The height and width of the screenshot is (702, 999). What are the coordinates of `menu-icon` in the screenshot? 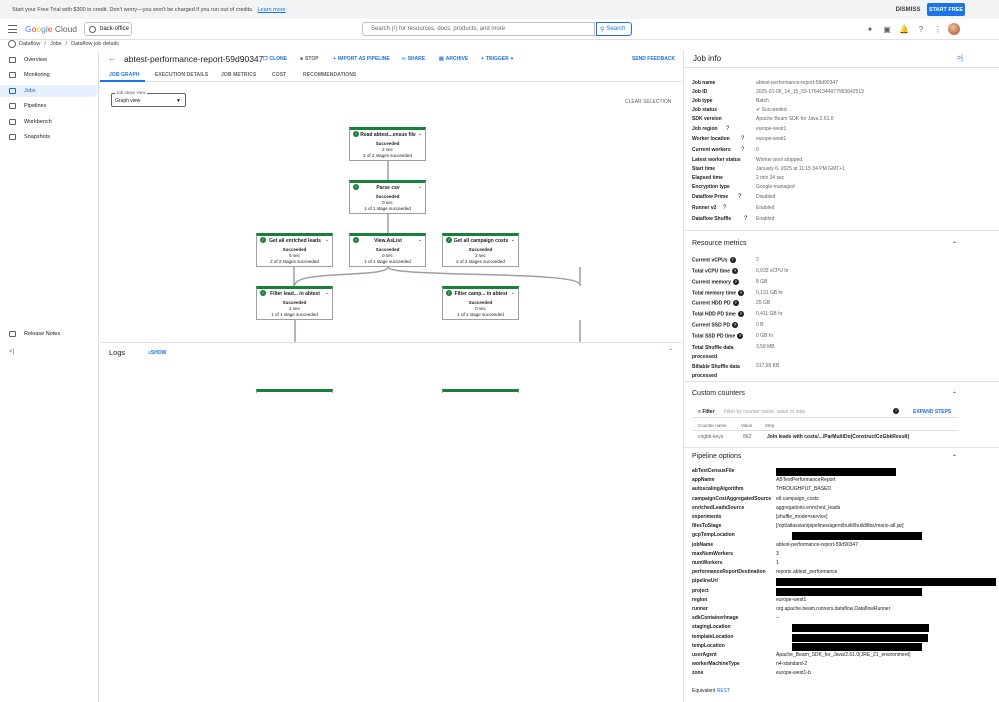 It's located at (12, 29).